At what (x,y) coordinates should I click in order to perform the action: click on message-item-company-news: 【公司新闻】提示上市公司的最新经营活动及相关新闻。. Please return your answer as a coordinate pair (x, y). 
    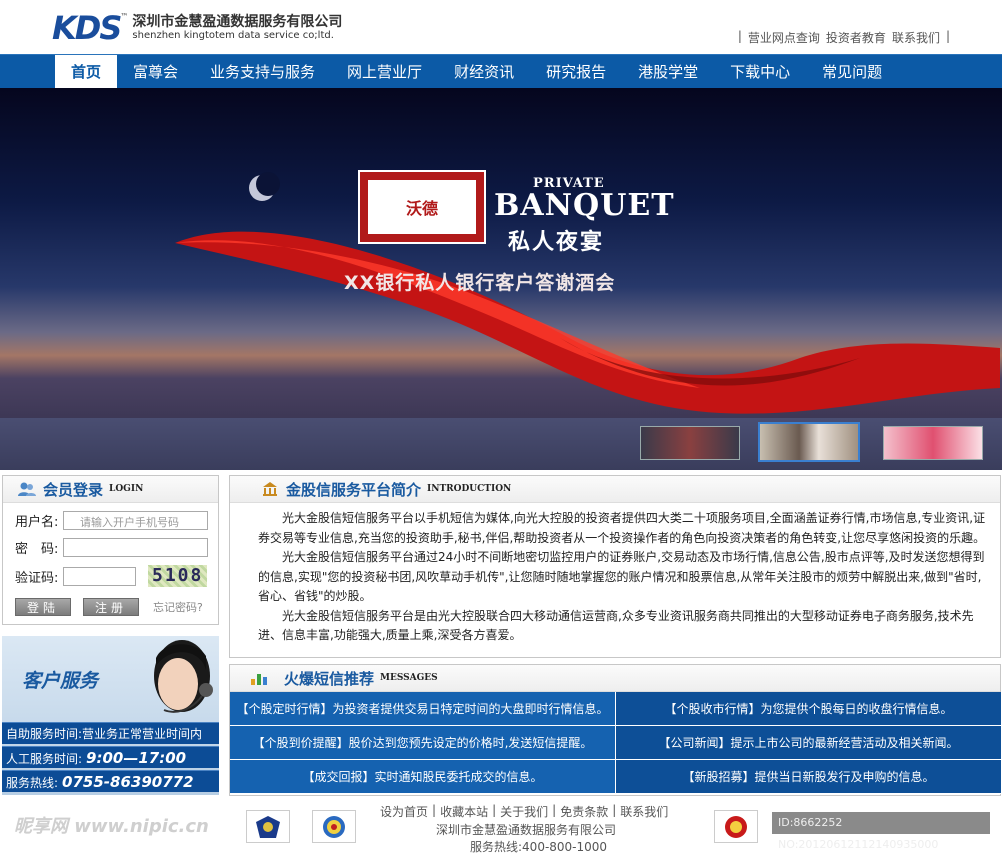
    Looking at the image, I should click on (809, 743).